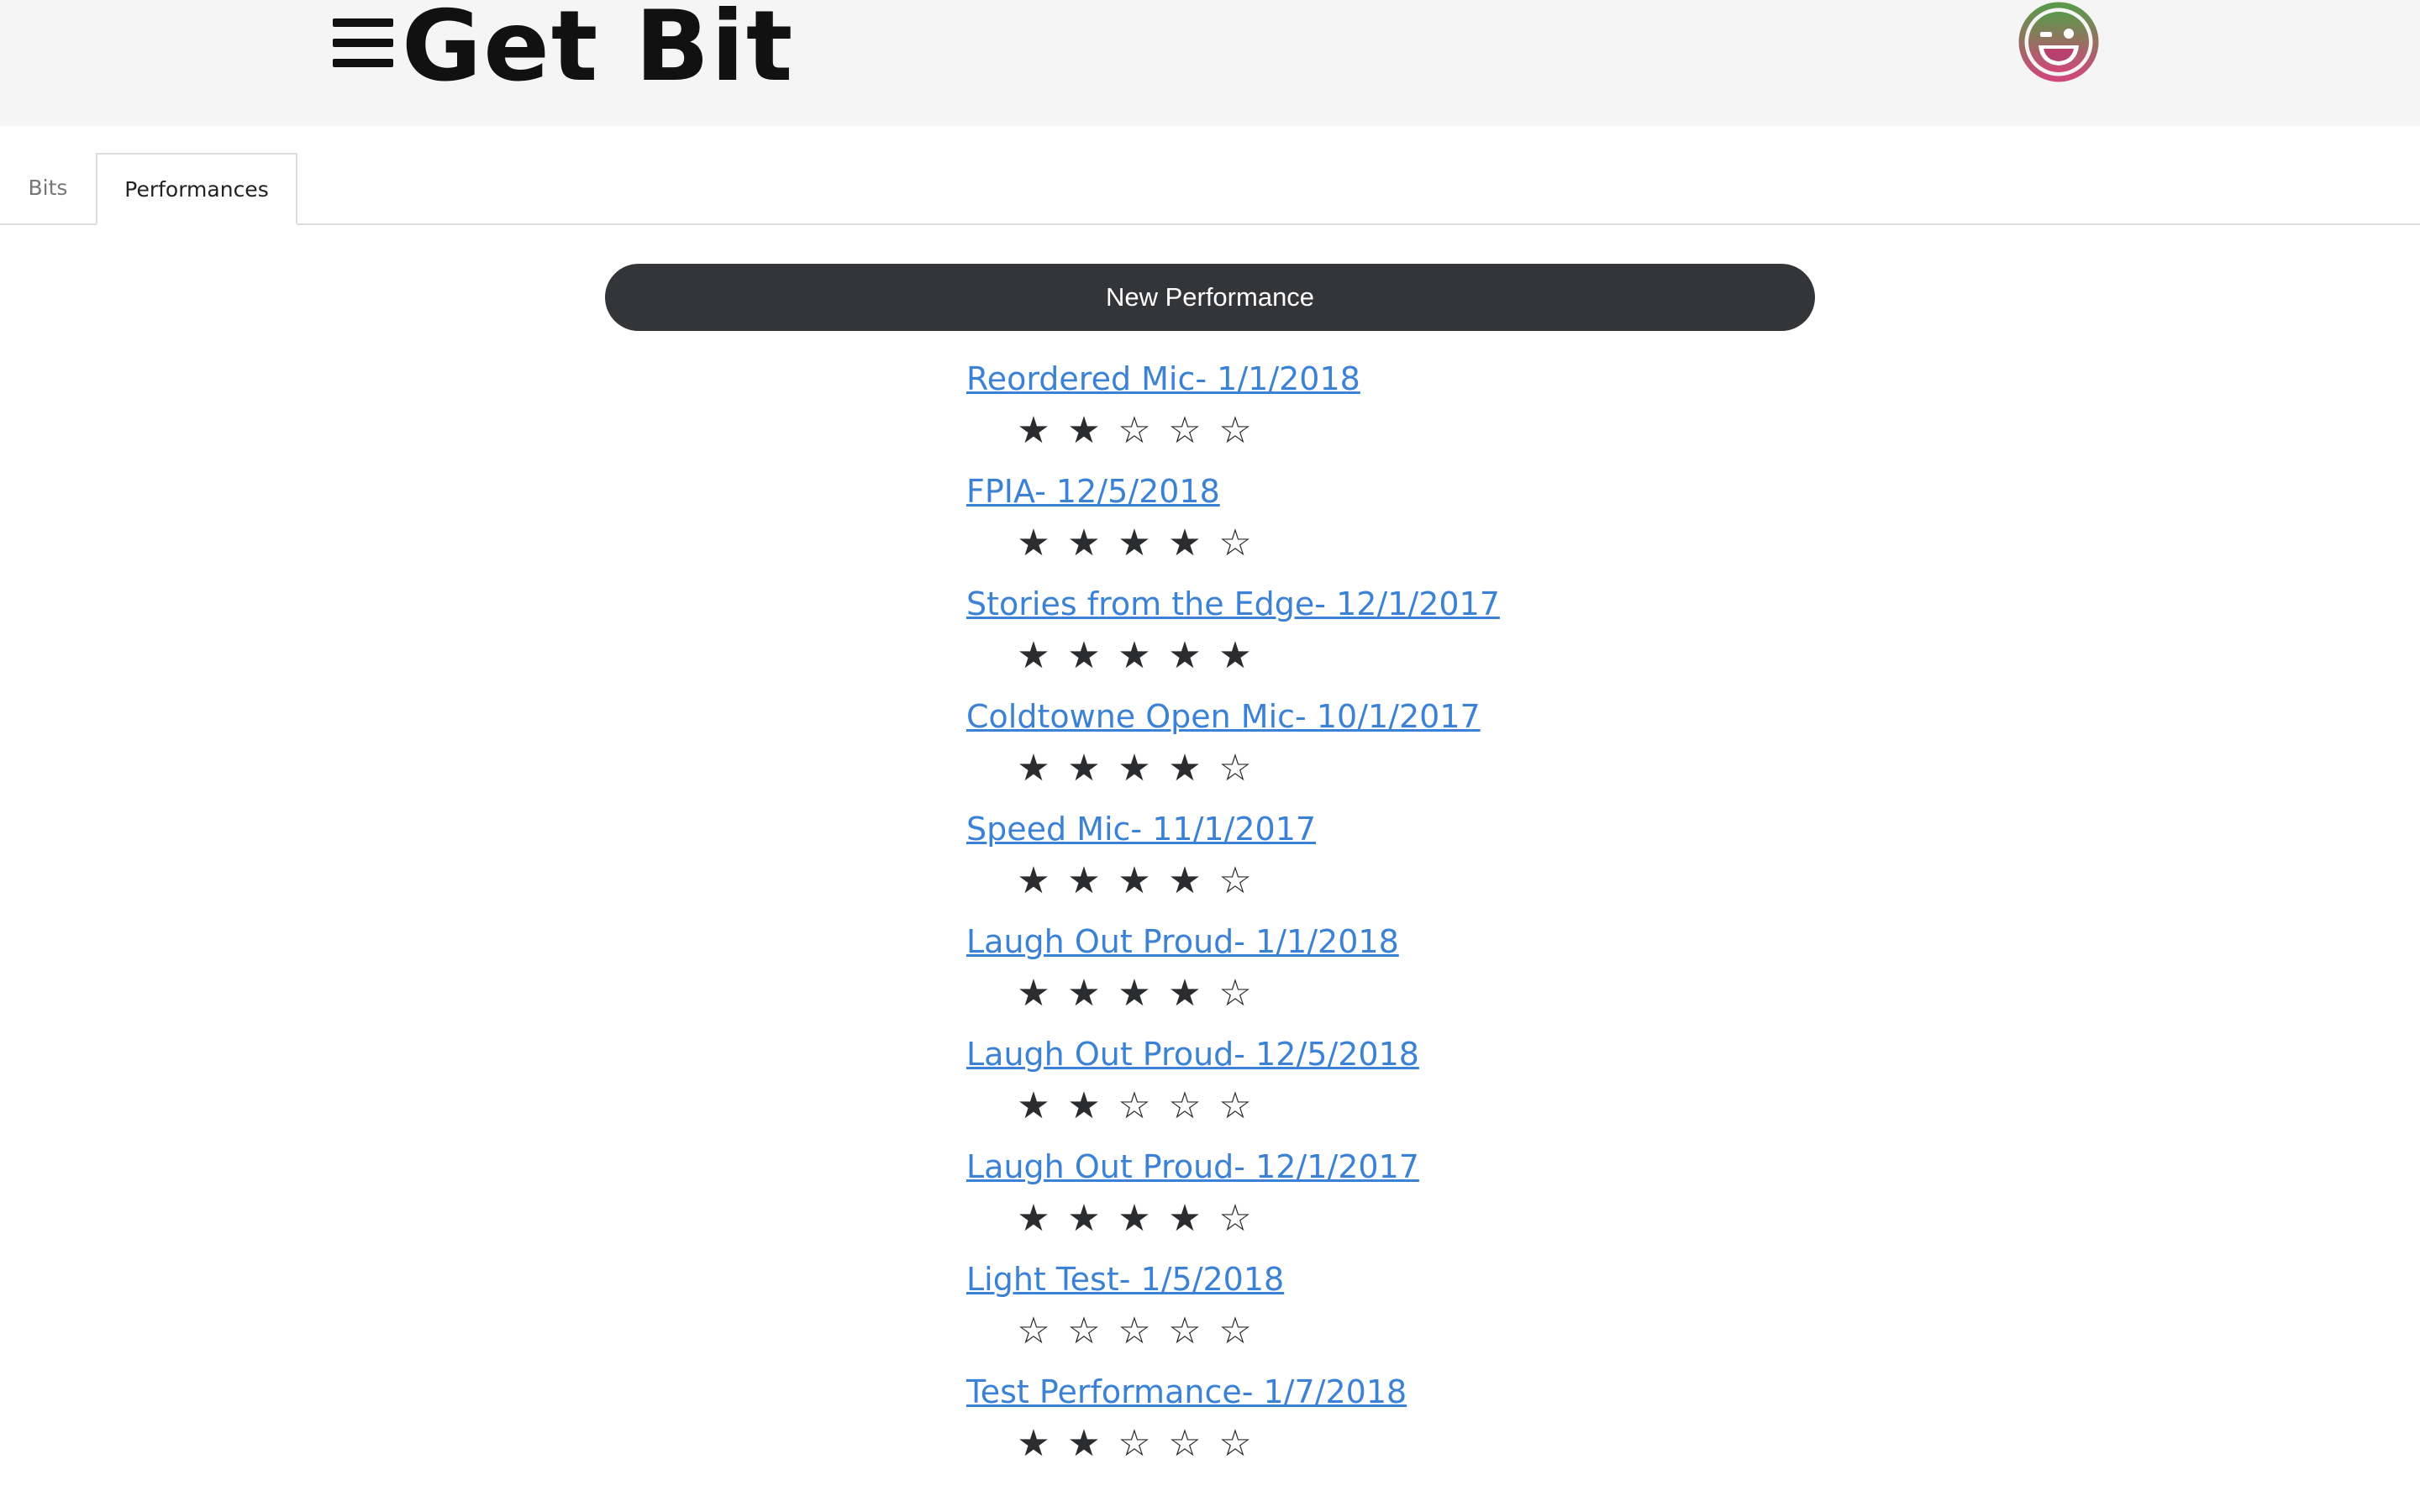 The height and width of the screenshot is (1512, 2420). Describe the element at coordinates (1210, 189) in the screenshot. I see `tab-bar: Bits Performances` at that location.